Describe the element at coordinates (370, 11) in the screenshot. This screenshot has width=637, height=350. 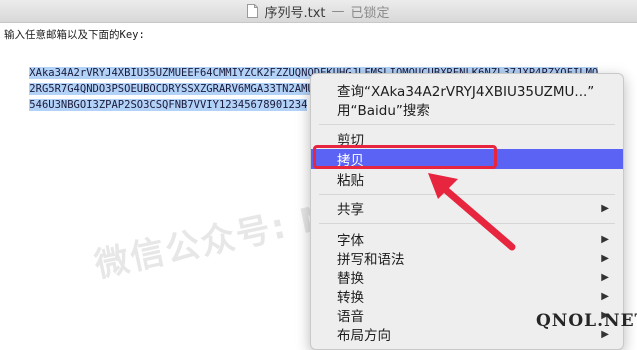
I see `lock-status: 已锁定` at that location.